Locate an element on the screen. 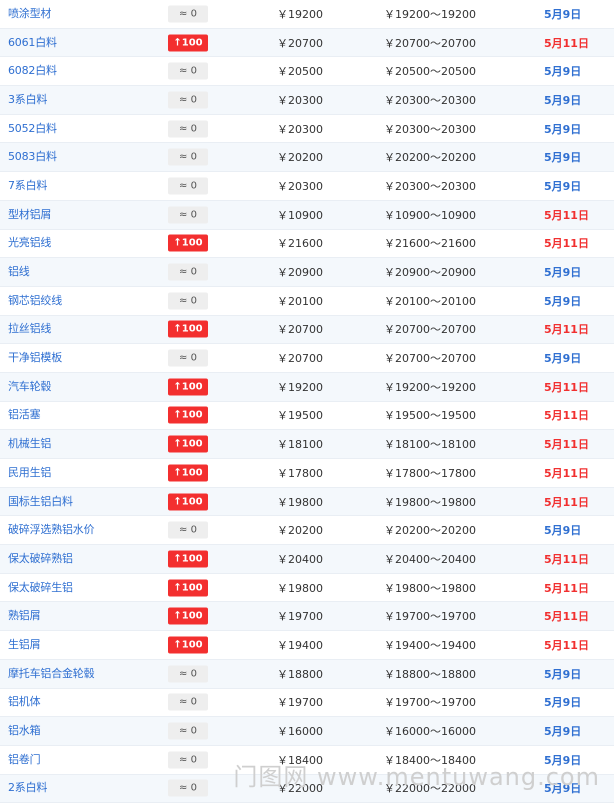 The image size is (614, 803). average-price: ￥20100 is located at coordinates (300, 301).